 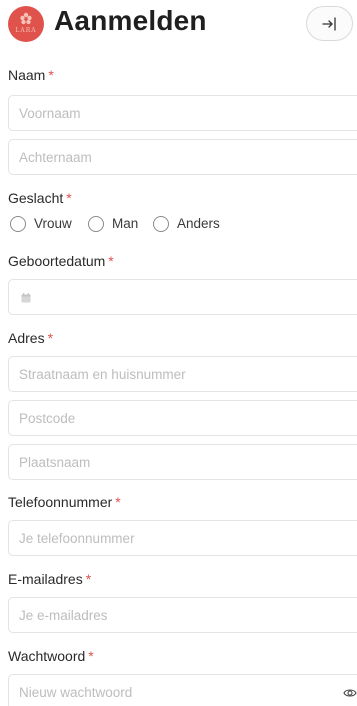 I want to click on first-name-field, so click(x=182, y=113).